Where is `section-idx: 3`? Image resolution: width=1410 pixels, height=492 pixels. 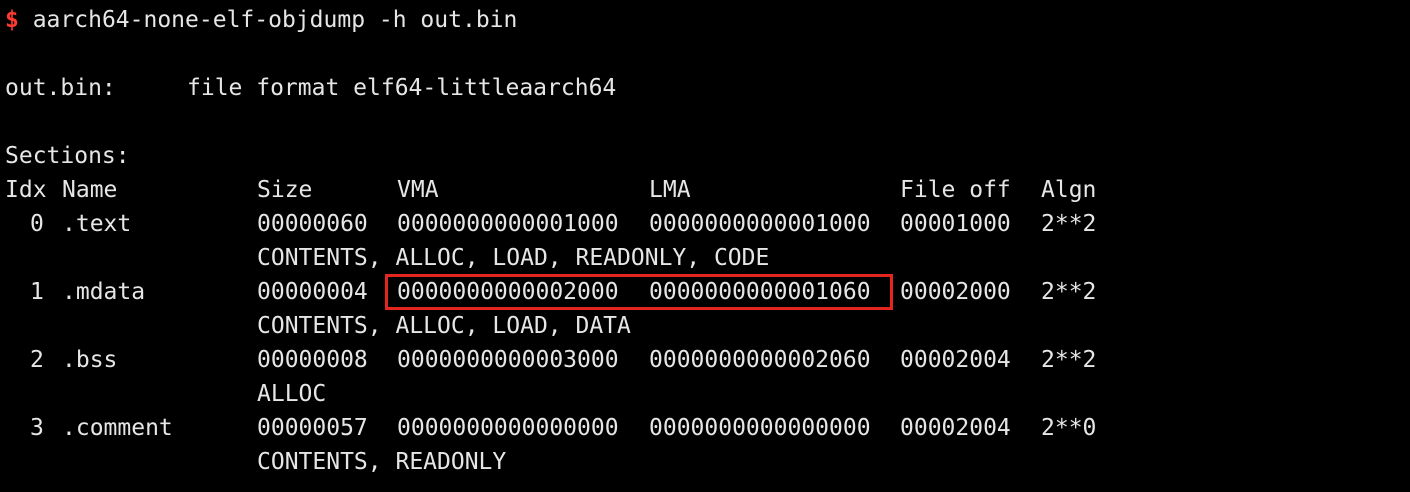 section-idx: 3 is located at coordinates (37, 428).